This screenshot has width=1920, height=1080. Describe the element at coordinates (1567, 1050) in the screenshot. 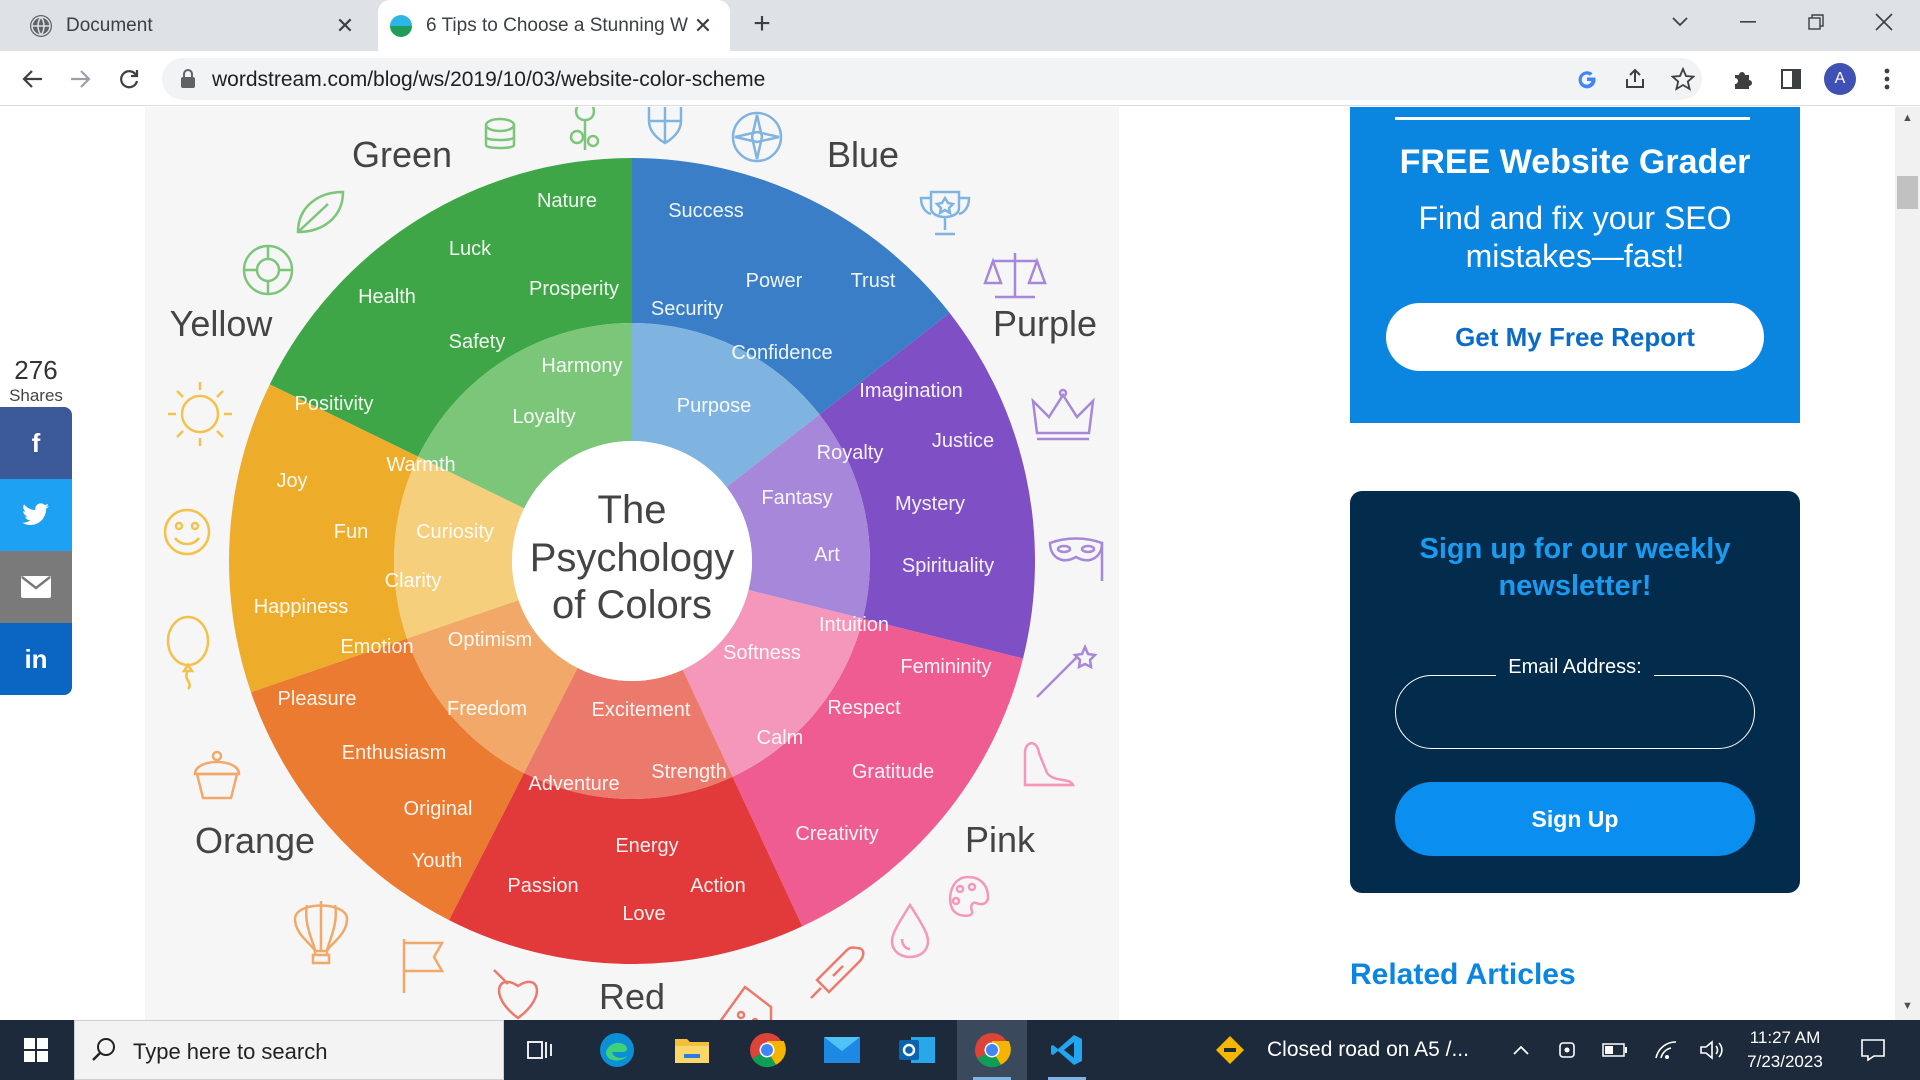

I see `meet-now-icon` at that location.